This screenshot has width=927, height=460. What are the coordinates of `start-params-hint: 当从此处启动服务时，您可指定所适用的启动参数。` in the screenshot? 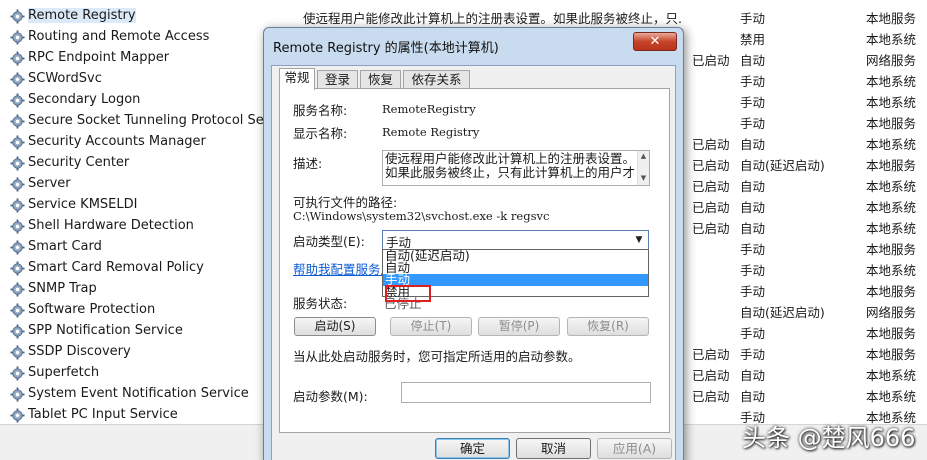 It's located at (437, 356).